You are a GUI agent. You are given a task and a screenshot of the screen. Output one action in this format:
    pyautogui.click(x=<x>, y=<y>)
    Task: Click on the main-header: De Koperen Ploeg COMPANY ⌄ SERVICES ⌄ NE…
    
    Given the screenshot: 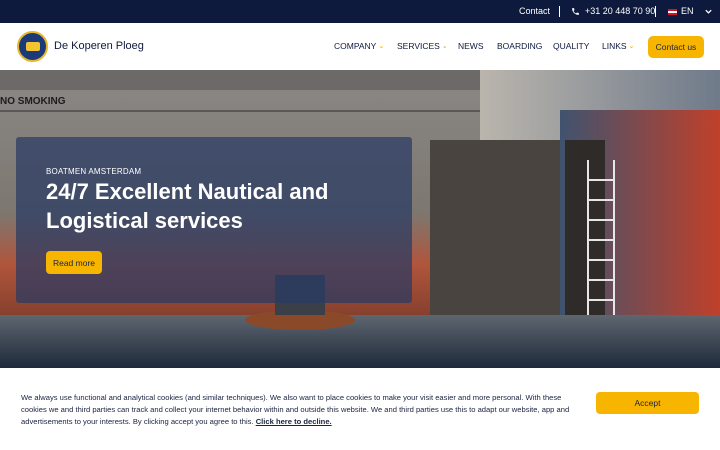 What is the action you would take?
    pyautogui.click(x=360, y=46)
    